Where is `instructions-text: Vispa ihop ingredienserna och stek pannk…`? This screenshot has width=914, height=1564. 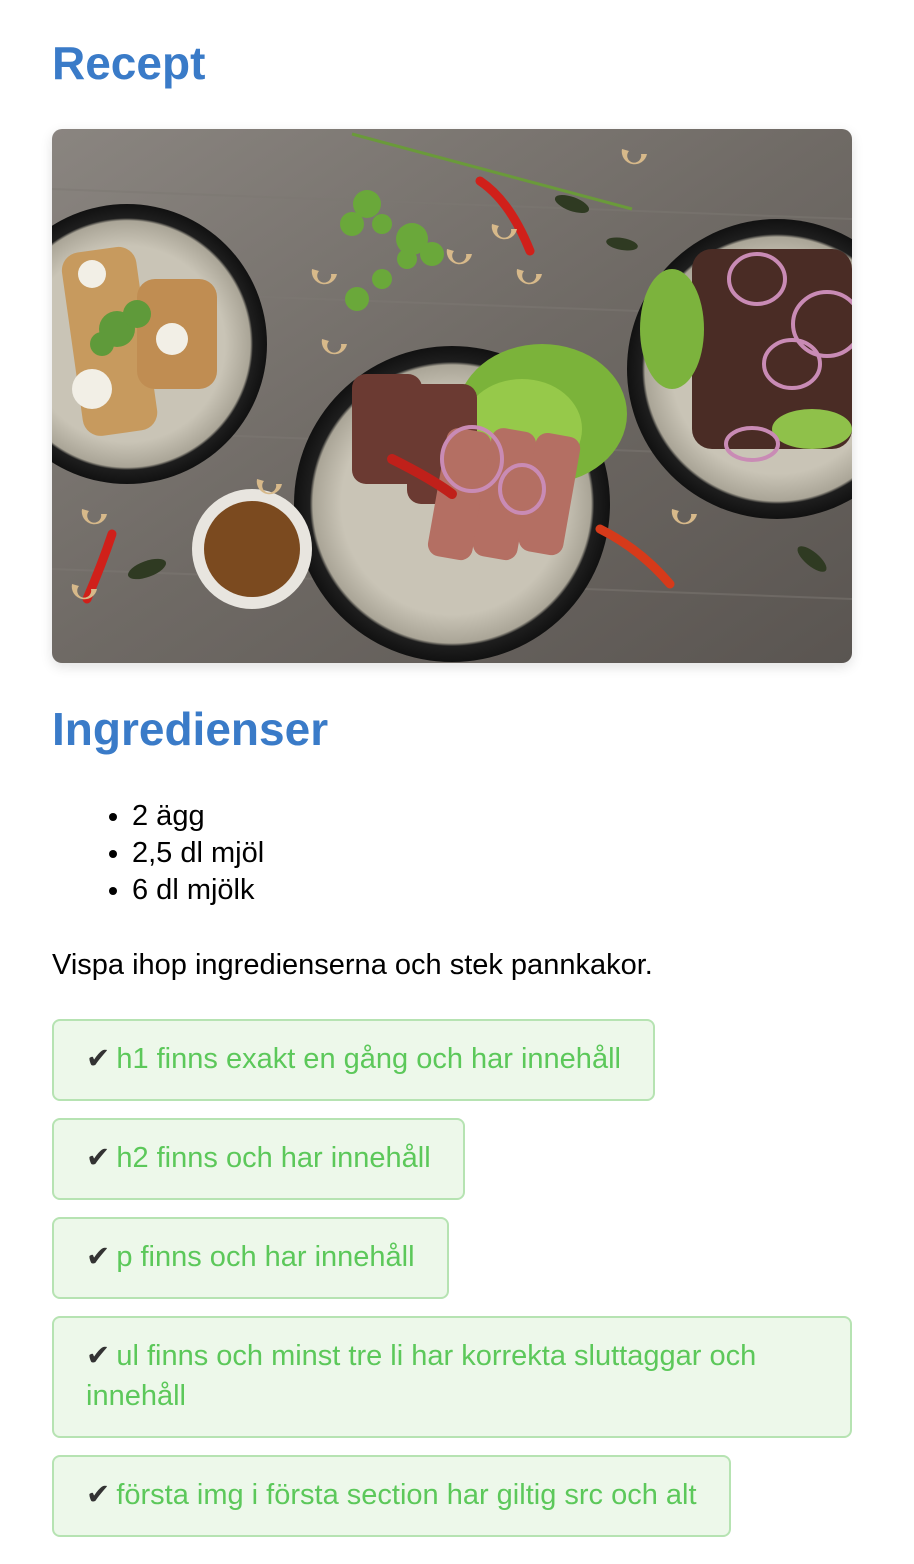
instructions-text: Vispa ihop ingredienserna och stek pannk… is located at coordinates (352, 965).